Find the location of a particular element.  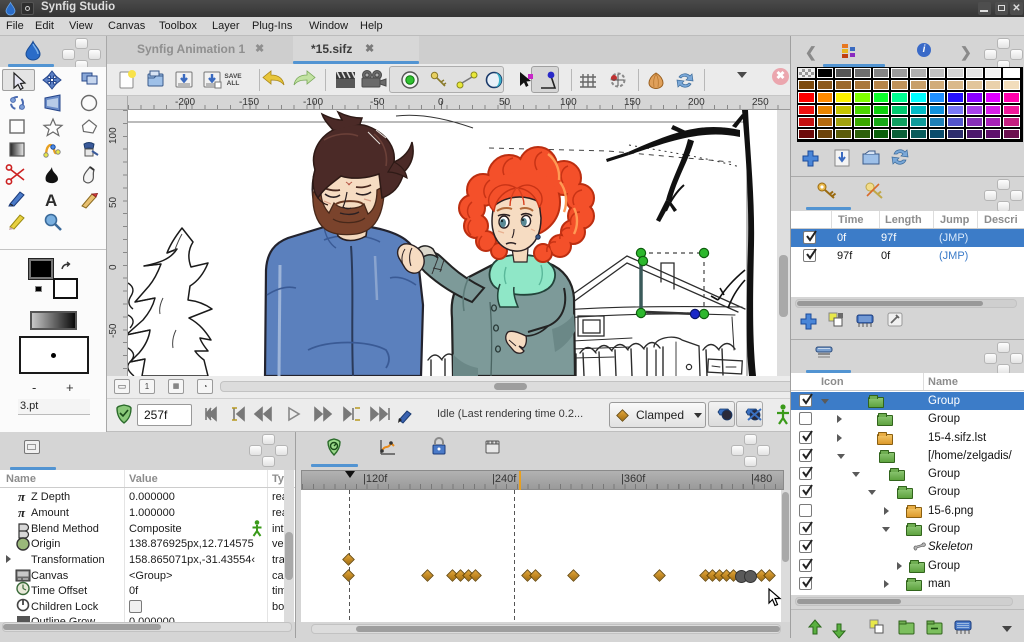

svg-text: ALL is located at coordinates (233, 83).